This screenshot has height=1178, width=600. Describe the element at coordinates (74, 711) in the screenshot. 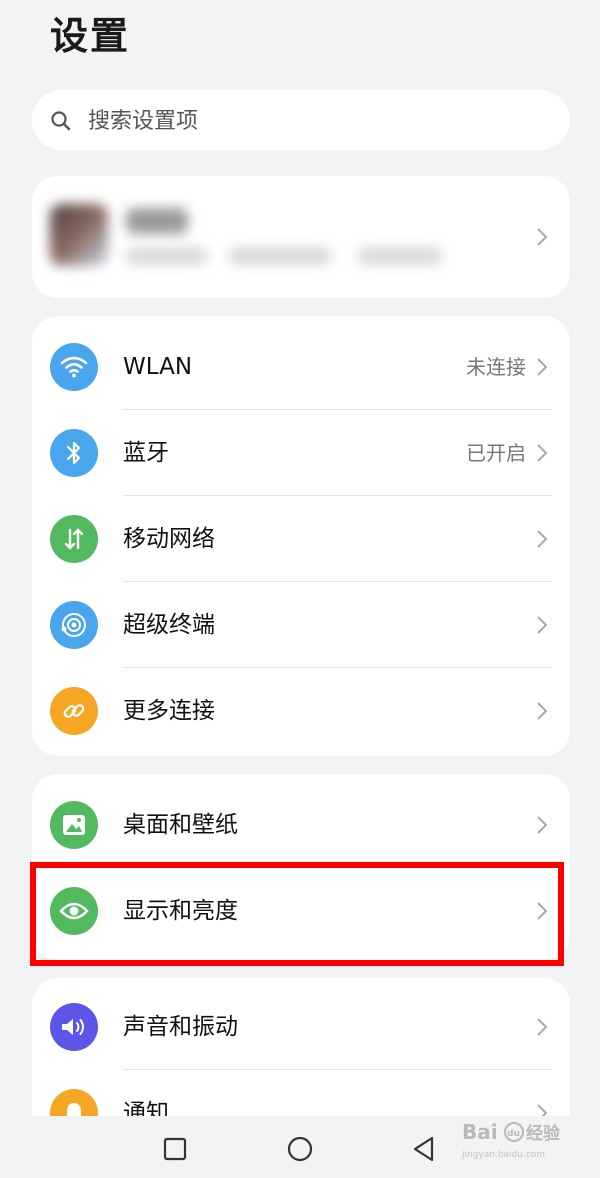

I see `link-icon` at that location.